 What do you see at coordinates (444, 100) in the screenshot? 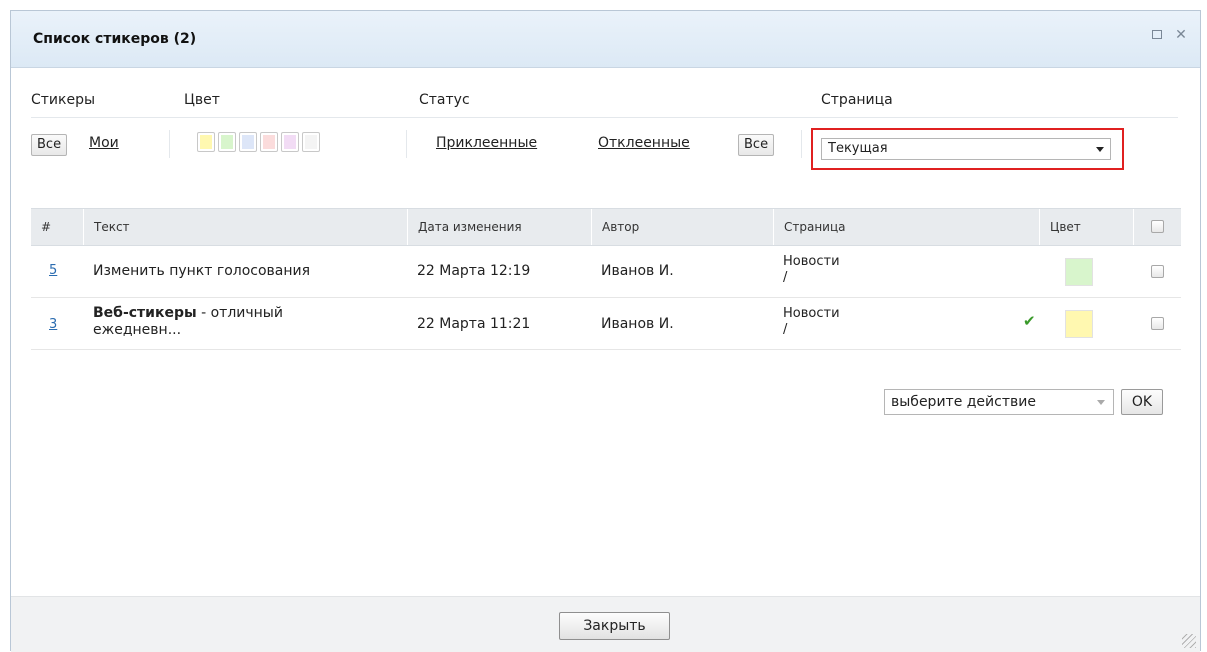
I see `status-filter-label: Статус` at bounding box center [444, 100].